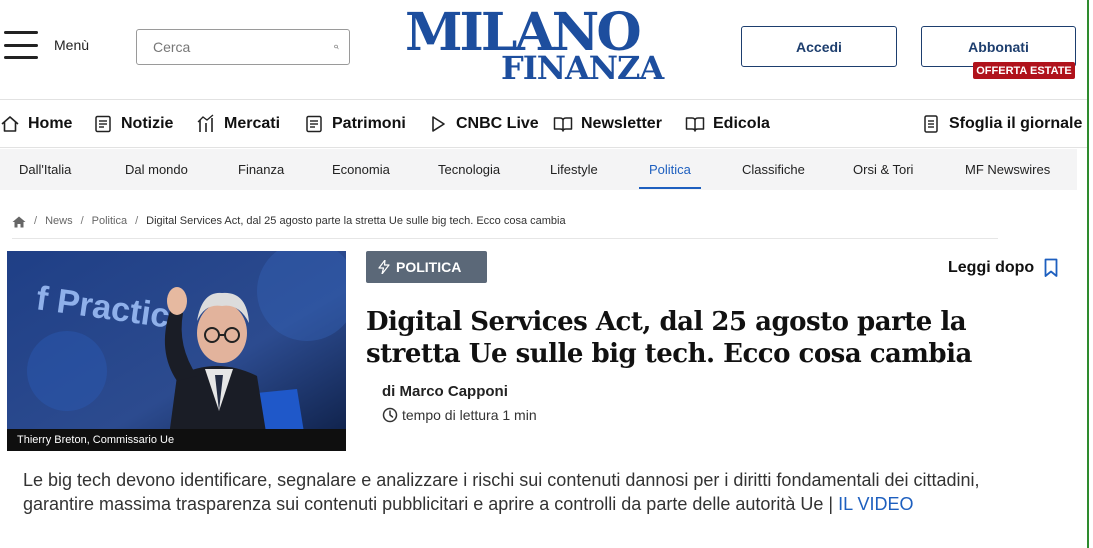  What do you see at coordinates (438, 124) in the screenshot?
I see `play-icon` at bounding box center [438, 124].